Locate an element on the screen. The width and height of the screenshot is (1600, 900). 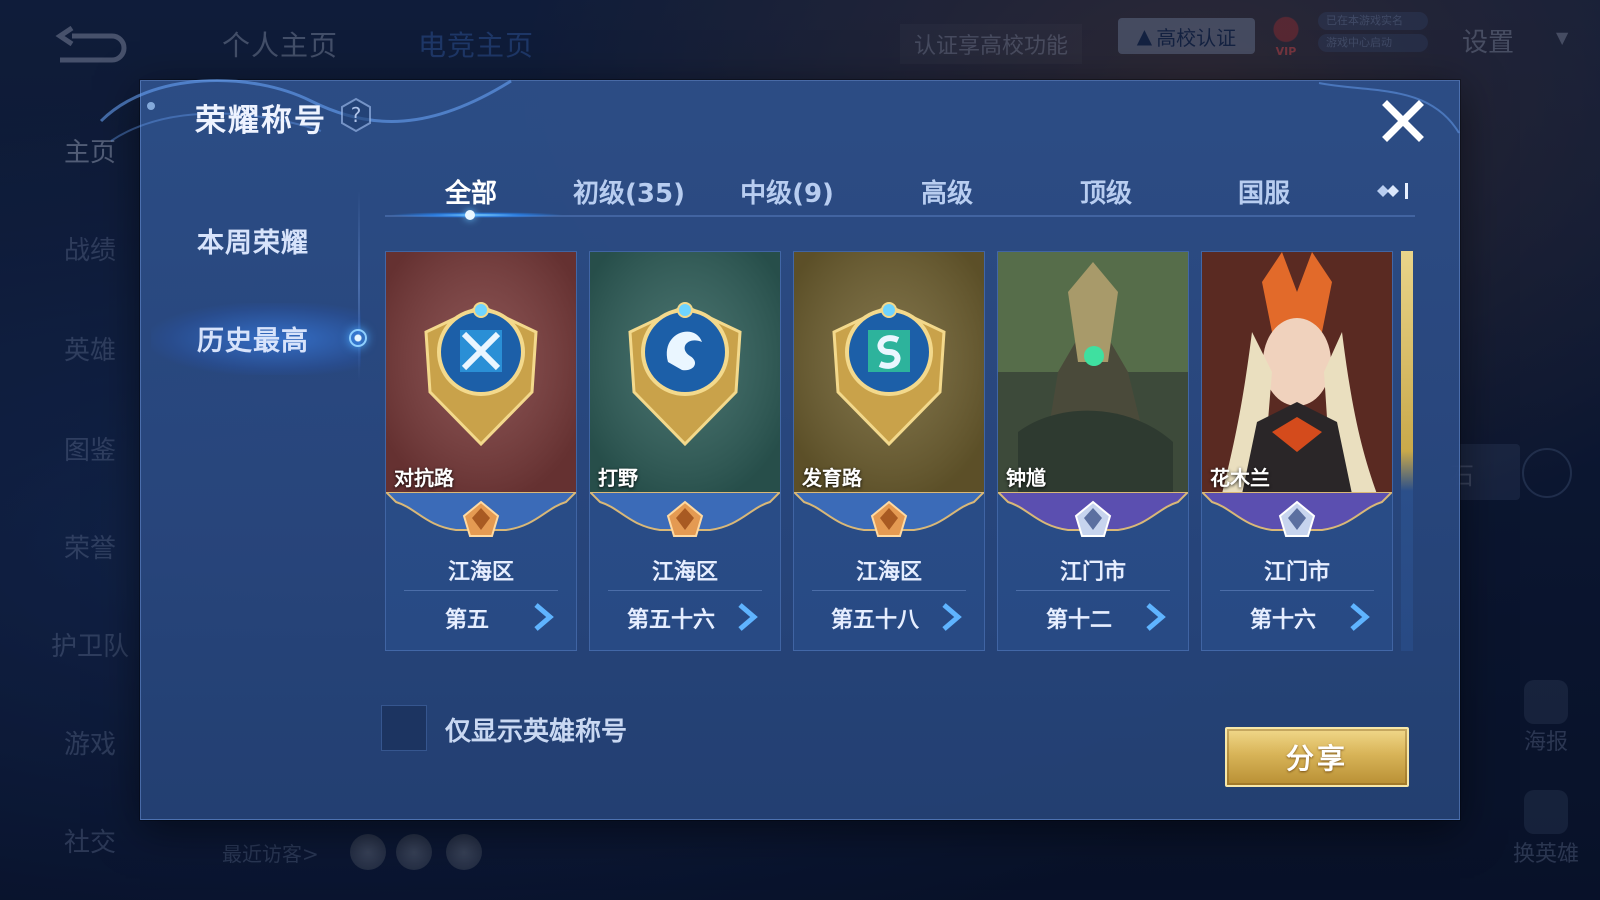
close-icon is located at coordinates (1403, 121).